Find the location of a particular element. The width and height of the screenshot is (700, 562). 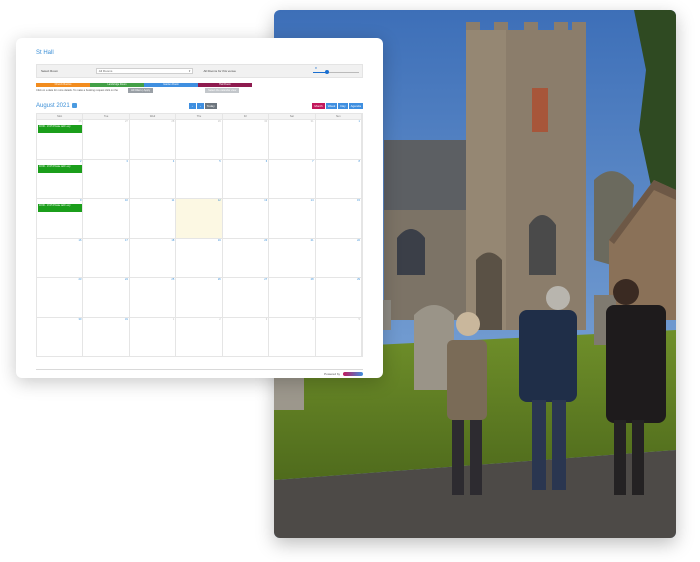

day-number: 11 is located at coordinates (173, 200).